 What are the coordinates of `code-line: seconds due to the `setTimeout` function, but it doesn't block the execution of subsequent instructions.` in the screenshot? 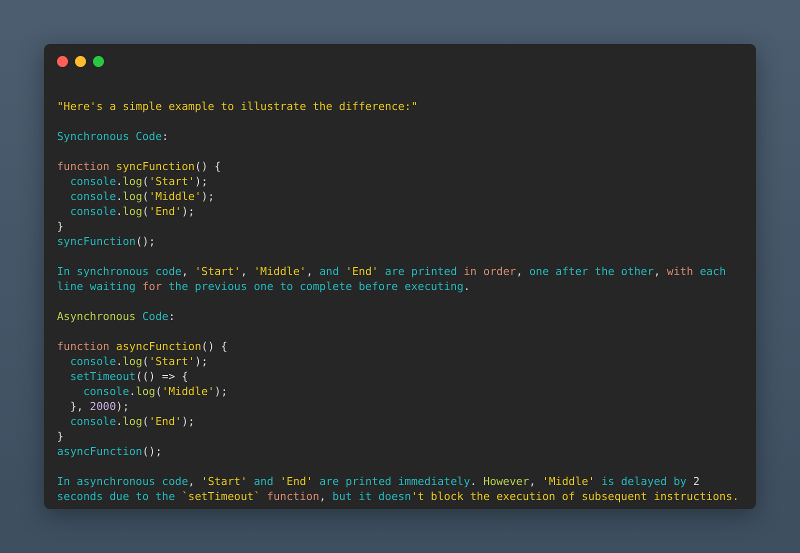 It's located at (398, 496).